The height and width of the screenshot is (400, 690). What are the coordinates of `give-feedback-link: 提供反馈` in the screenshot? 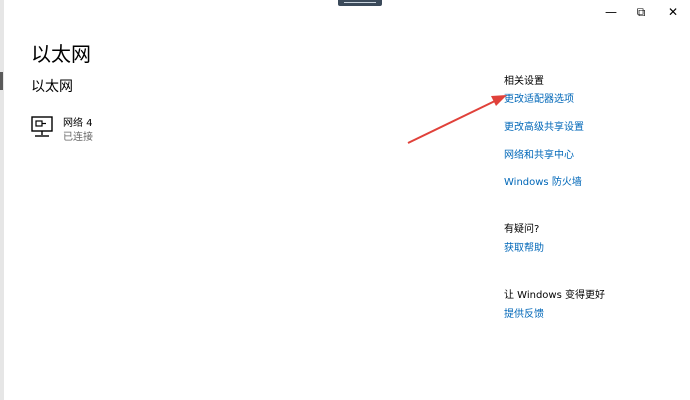 It's located at (524, 312).